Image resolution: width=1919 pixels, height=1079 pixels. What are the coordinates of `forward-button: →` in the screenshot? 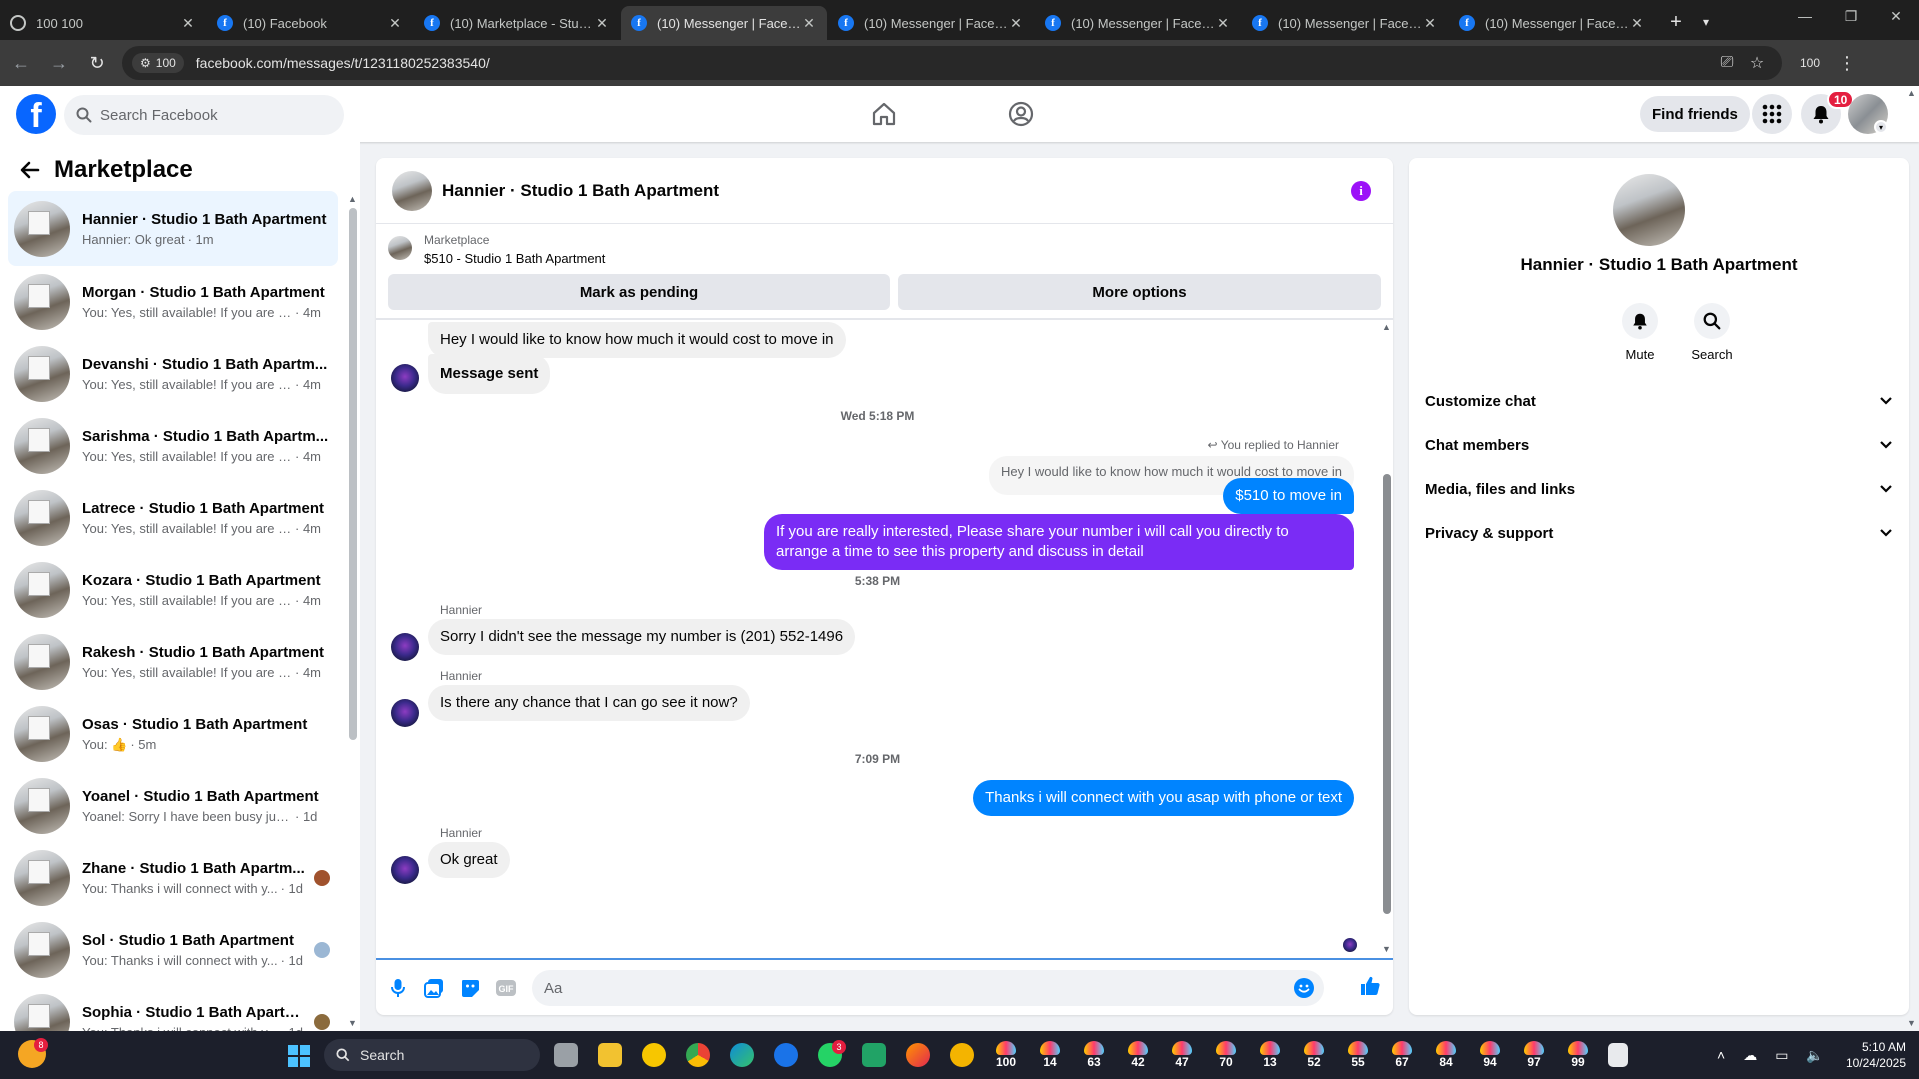 It's located at (59, 63).